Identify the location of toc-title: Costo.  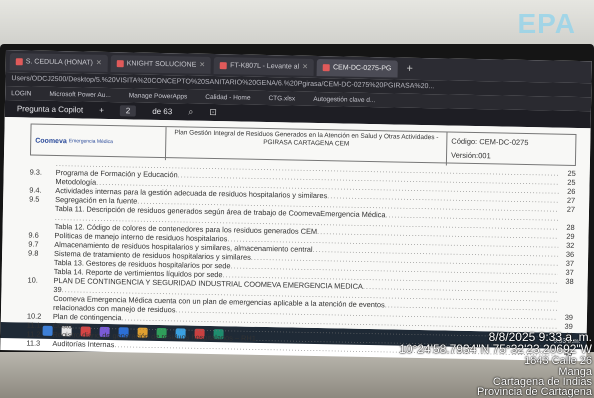
(62, 325).